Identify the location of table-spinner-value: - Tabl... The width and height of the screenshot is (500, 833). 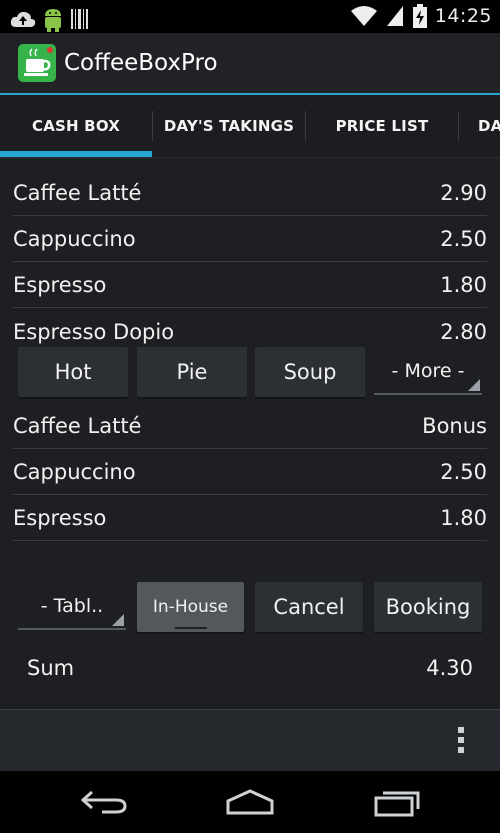
(72, 606).